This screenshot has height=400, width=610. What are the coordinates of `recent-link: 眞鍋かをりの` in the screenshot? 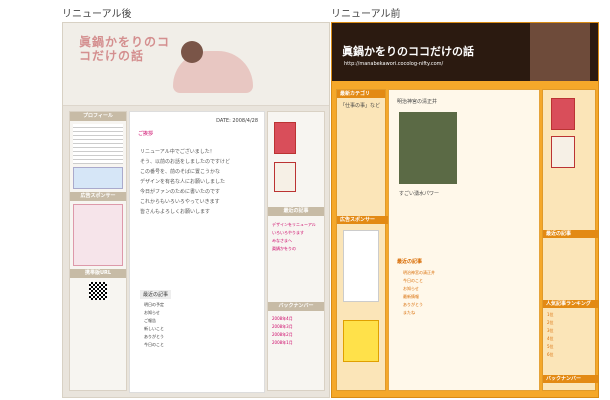 It's located at (284, 249).